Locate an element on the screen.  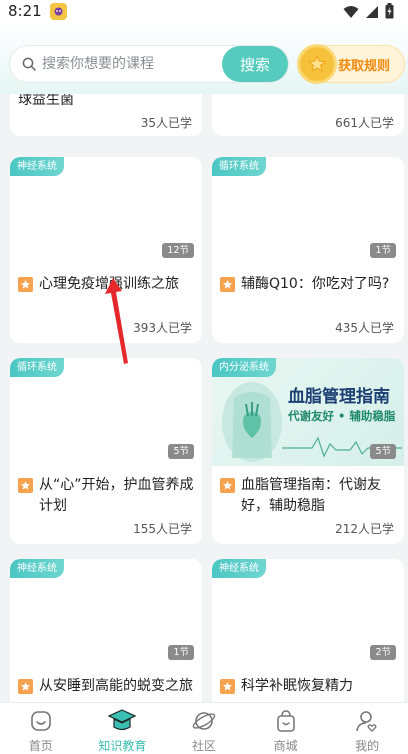
red-arrow-annotation is located at coordinates (116, 321).